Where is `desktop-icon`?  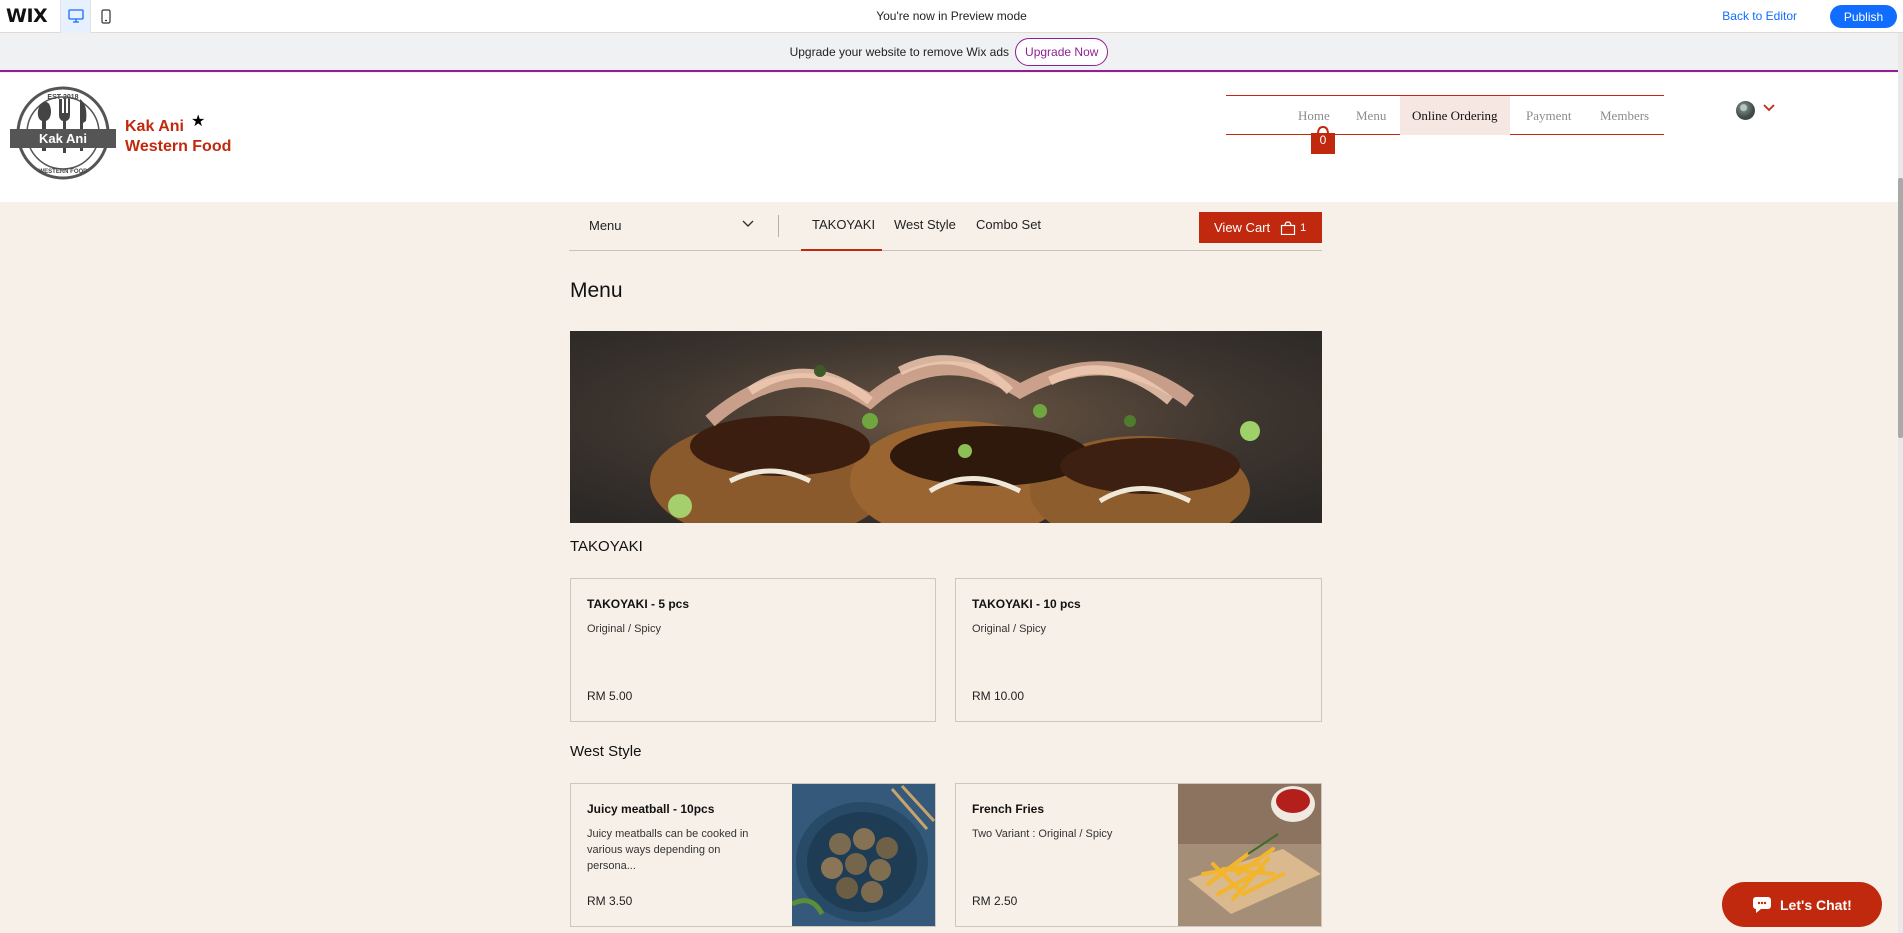
desktop-icon is located at coordinates (75, 16).